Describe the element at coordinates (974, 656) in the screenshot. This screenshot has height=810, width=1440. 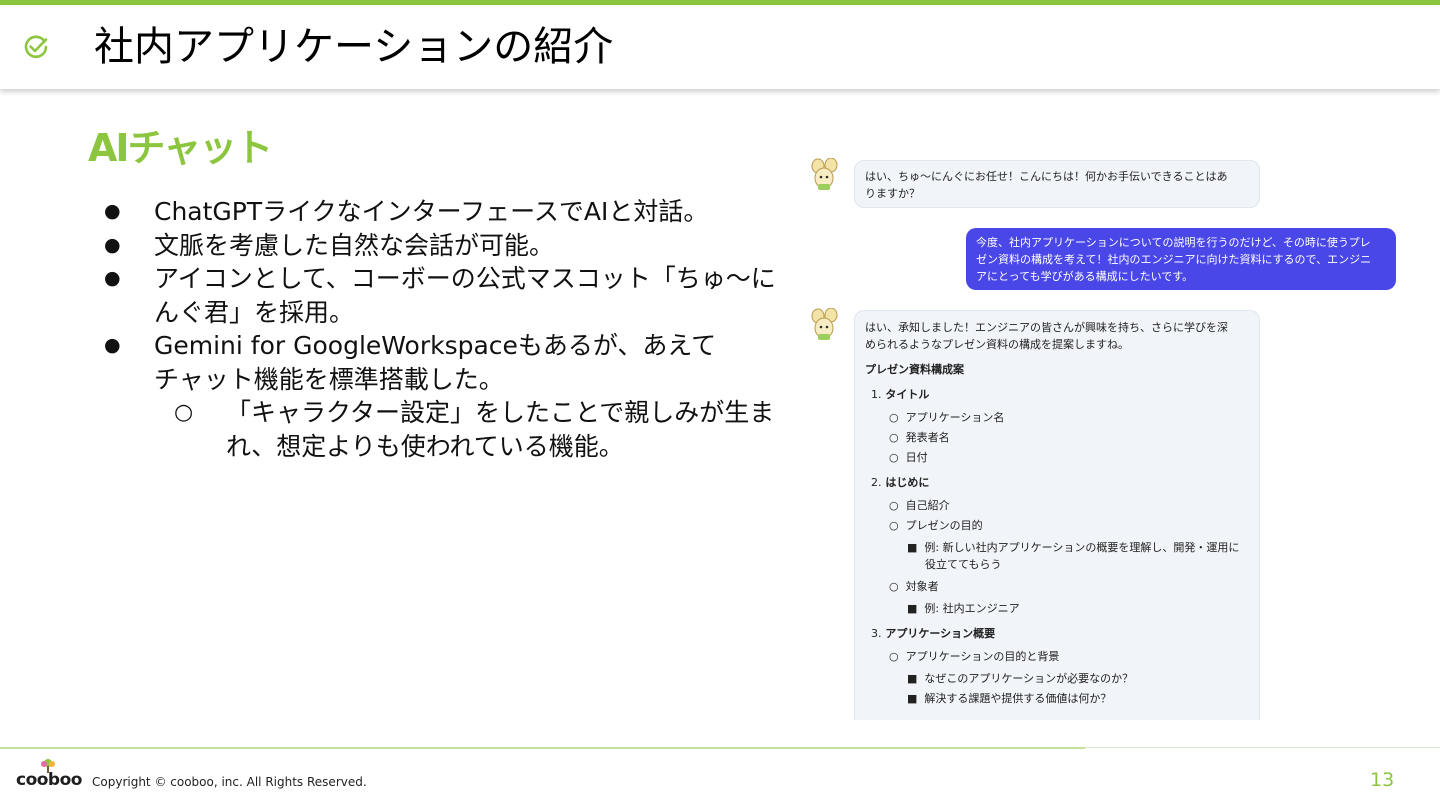
I see `list-item: ○ アプリケーションの目的と背景` at that location.